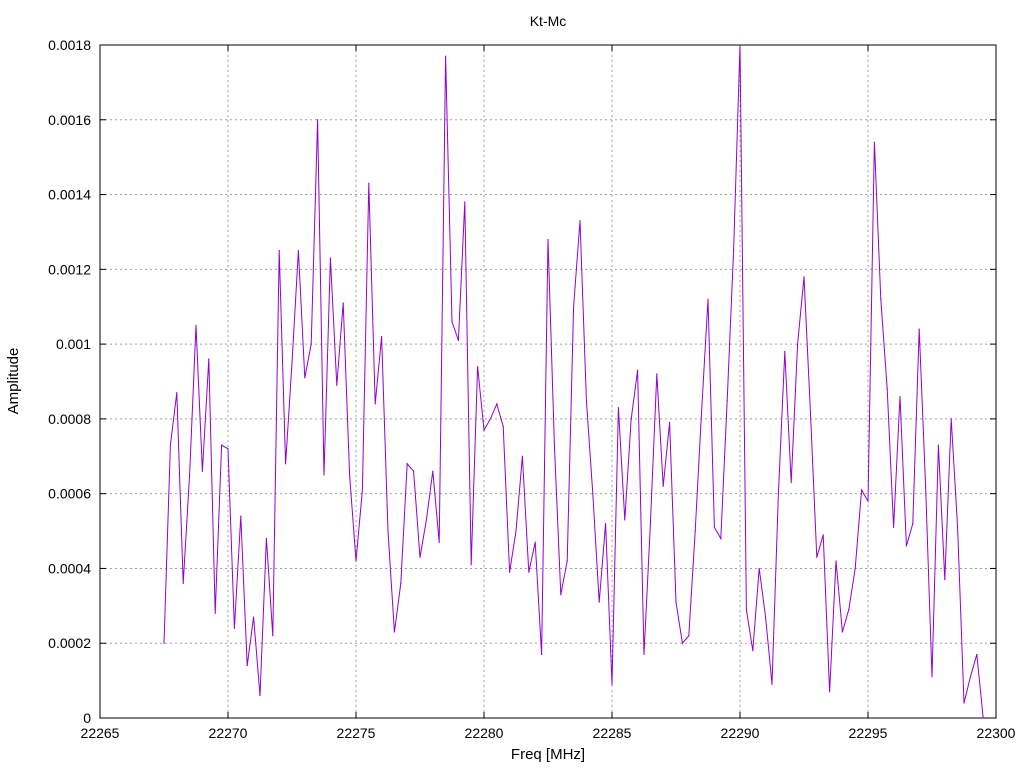 The image size is (1024, 768). I want to click on y-axis-label: Amplitude, so click(13, 381).